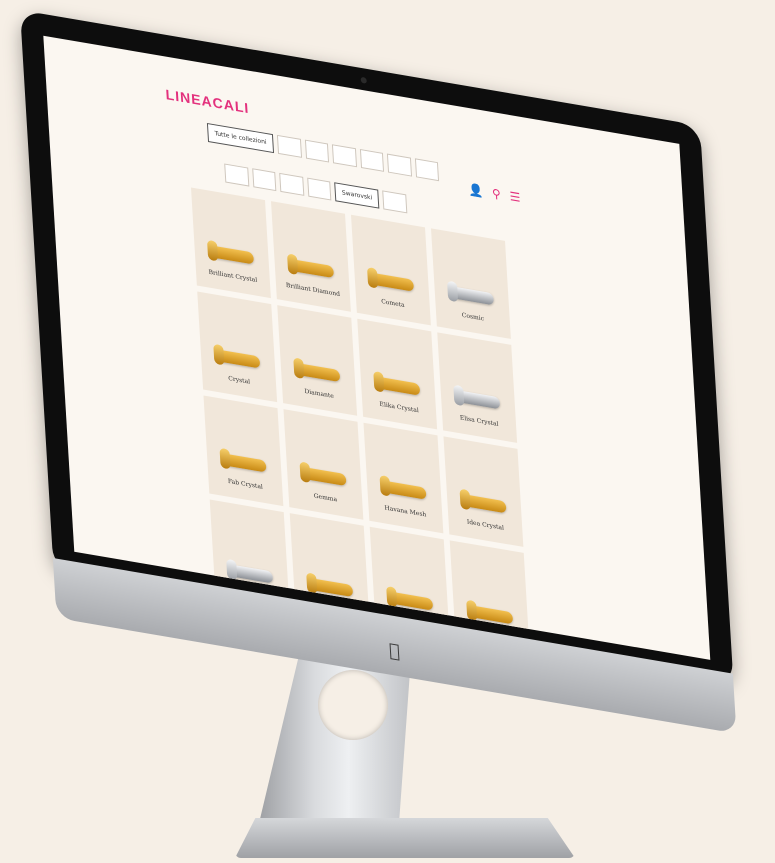 The height and width of the screenshot is (863, 775). I want to click on product-name: Diamante, so click(319, 393).